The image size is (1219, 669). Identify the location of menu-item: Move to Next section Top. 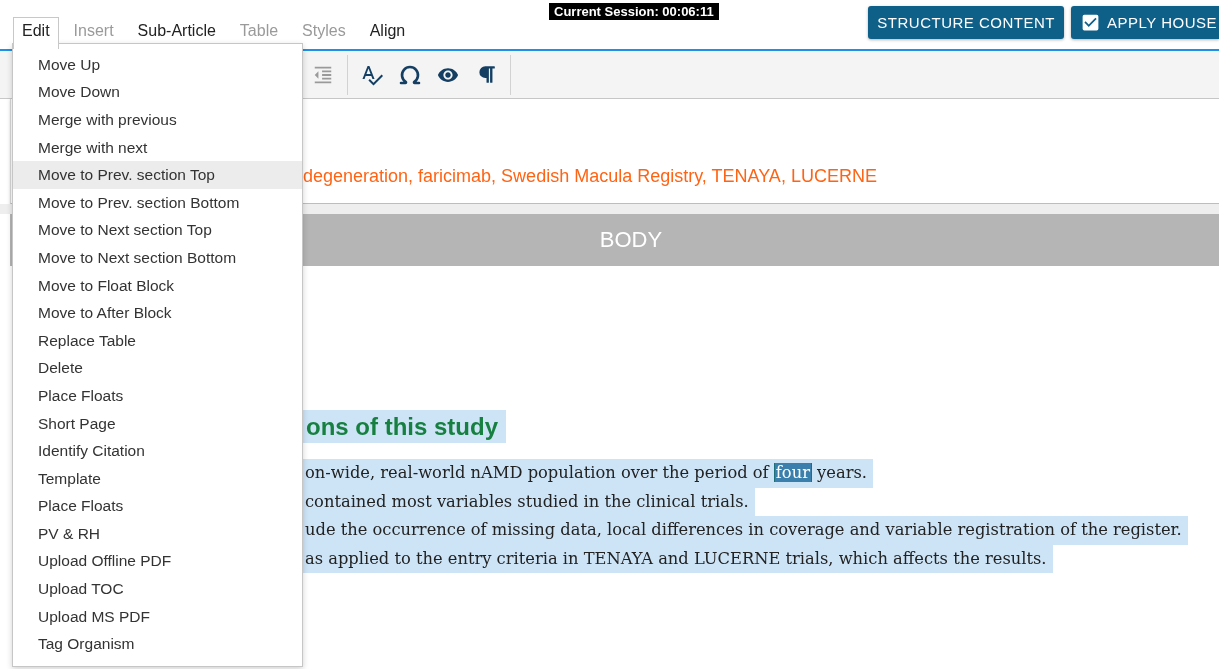
(157, 230).